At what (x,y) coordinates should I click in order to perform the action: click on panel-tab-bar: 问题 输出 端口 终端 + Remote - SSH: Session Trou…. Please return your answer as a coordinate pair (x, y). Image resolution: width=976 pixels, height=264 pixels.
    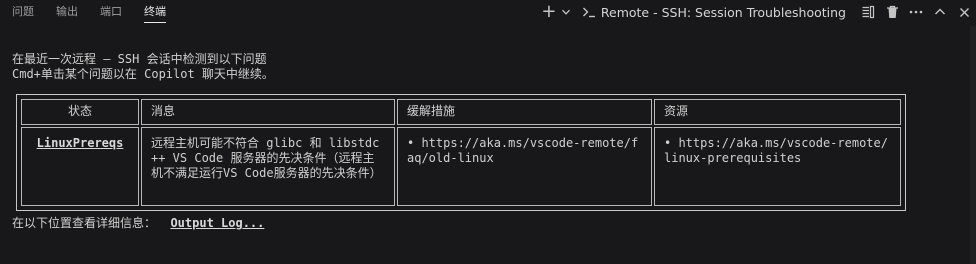
    Looking at the image, I should click on (488, 13).